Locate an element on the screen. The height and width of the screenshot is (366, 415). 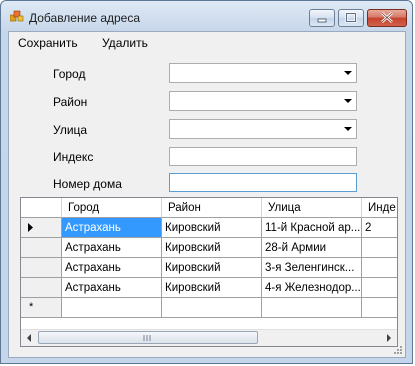
column-header-street: Улица is located at coordinates (312, 208).